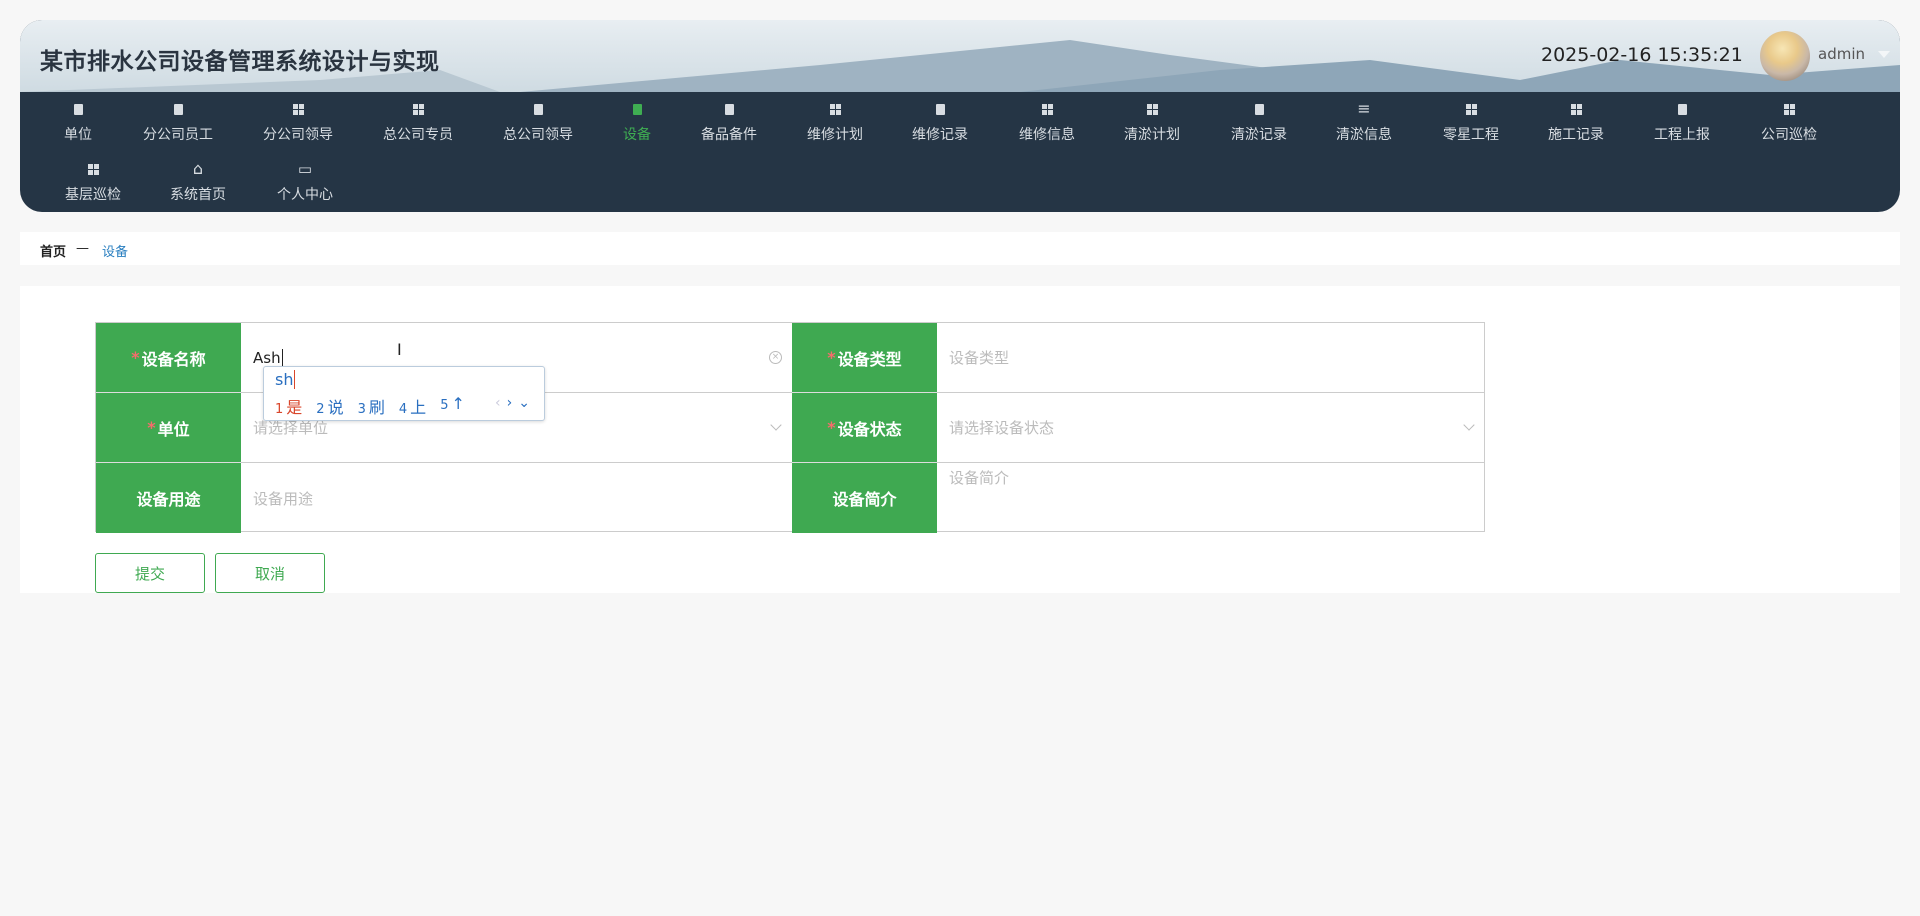  I want to click on nav-label: 清淤计划, so click(1152, 135).